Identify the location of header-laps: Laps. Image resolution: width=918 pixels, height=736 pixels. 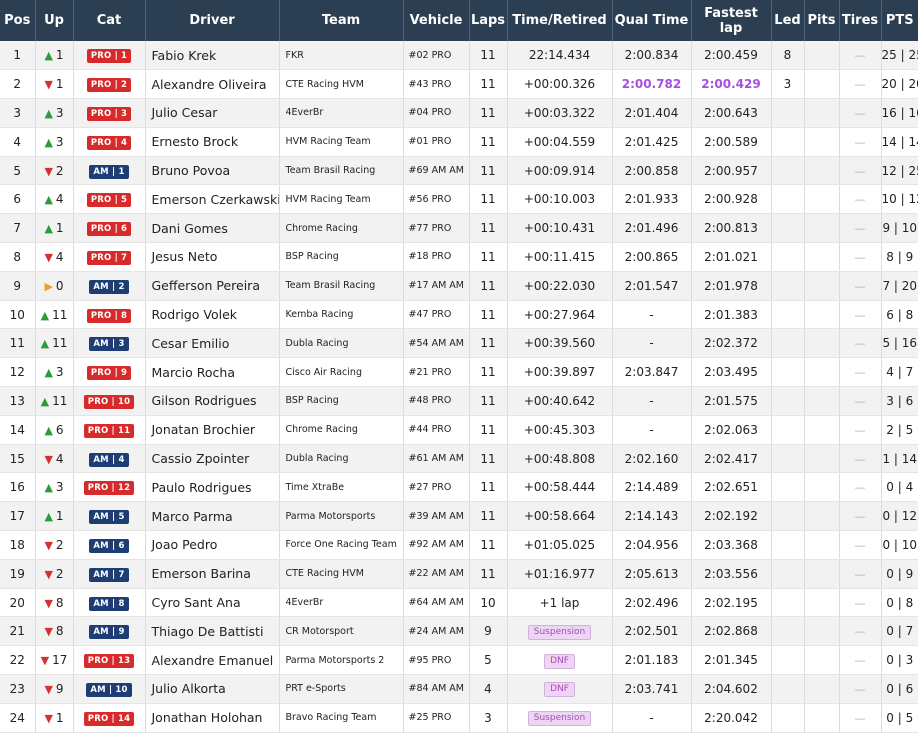
(488, 20).